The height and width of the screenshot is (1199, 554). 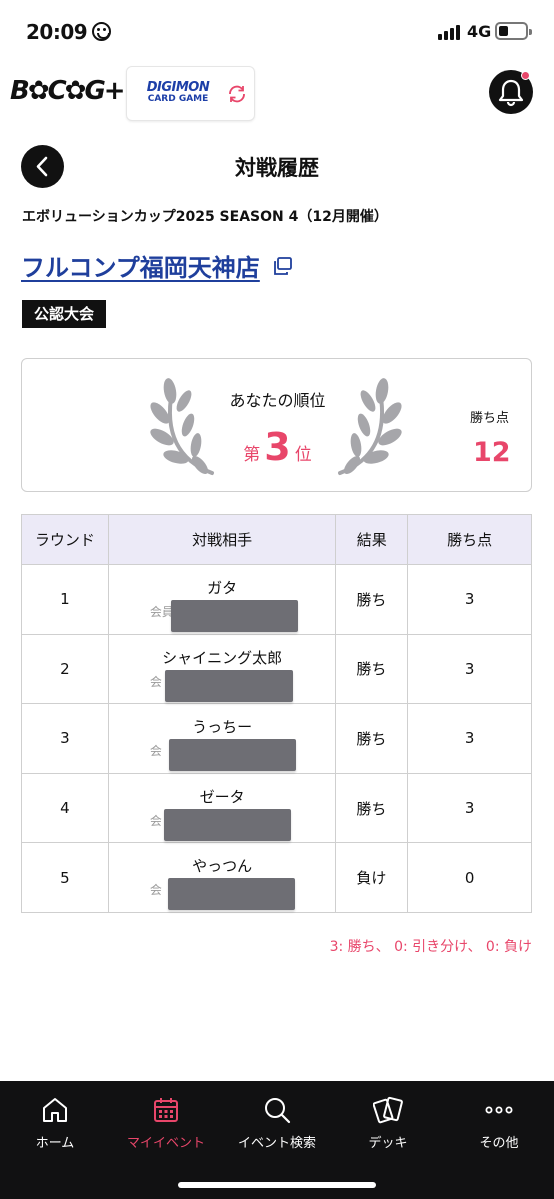 What do you see at coordinates (479, 31) in the screenshot?
I see `network-type: 4G` at bounding box center [479, 31].